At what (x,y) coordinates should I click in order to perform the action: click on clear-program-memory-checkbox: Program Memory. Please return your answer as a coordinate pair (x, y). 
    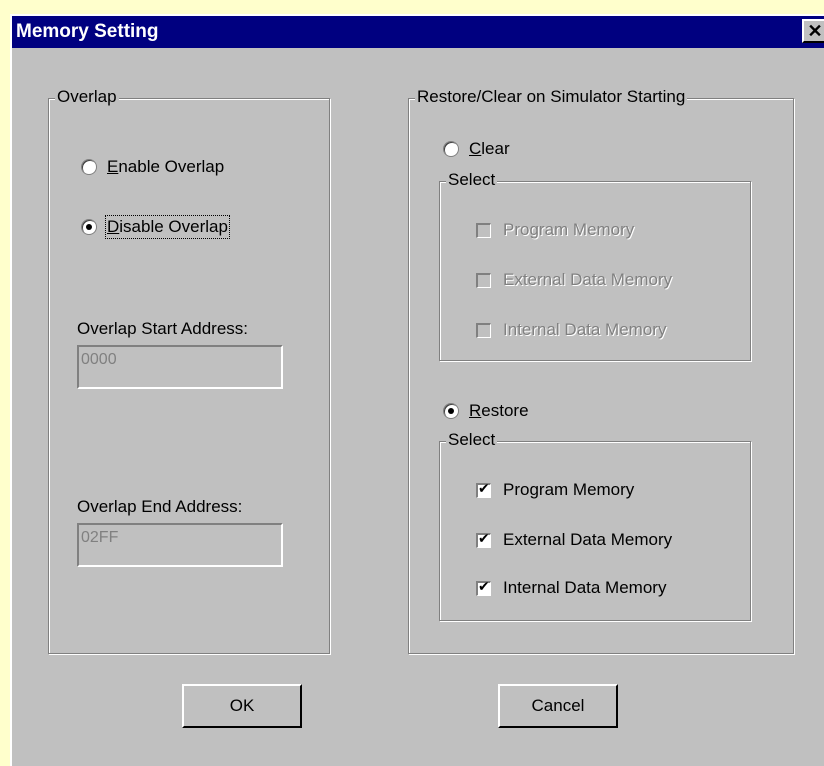
    Looking at the image, I should click on (555, 230).